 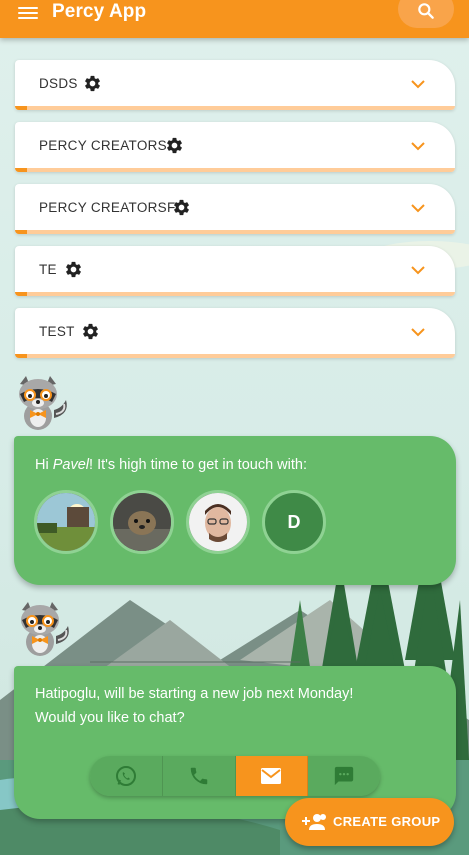 I want to click on whatsapp-button, so click(x=126, y=776).